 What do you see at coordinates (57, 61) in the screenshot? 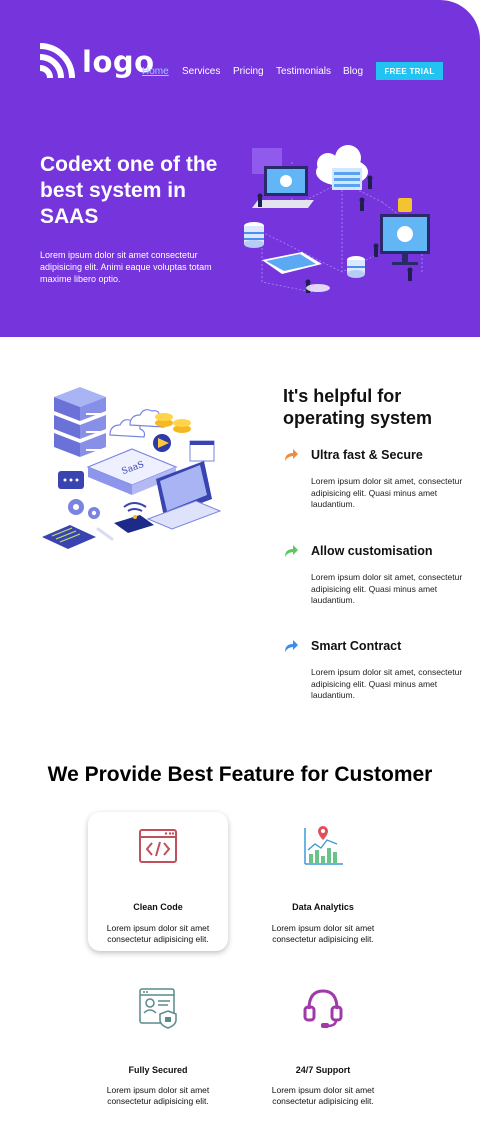
I see `rss-logo-icon` at bounding box center [57, 61].